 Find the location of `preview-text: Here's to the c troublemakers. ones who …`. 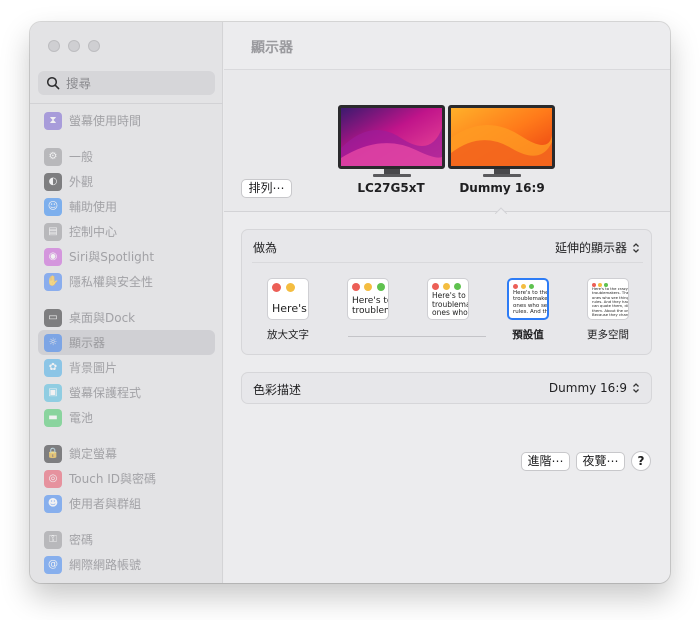

preview-text: Here's to the c troublemakers. ones who … is located at coordinates (531, 302).